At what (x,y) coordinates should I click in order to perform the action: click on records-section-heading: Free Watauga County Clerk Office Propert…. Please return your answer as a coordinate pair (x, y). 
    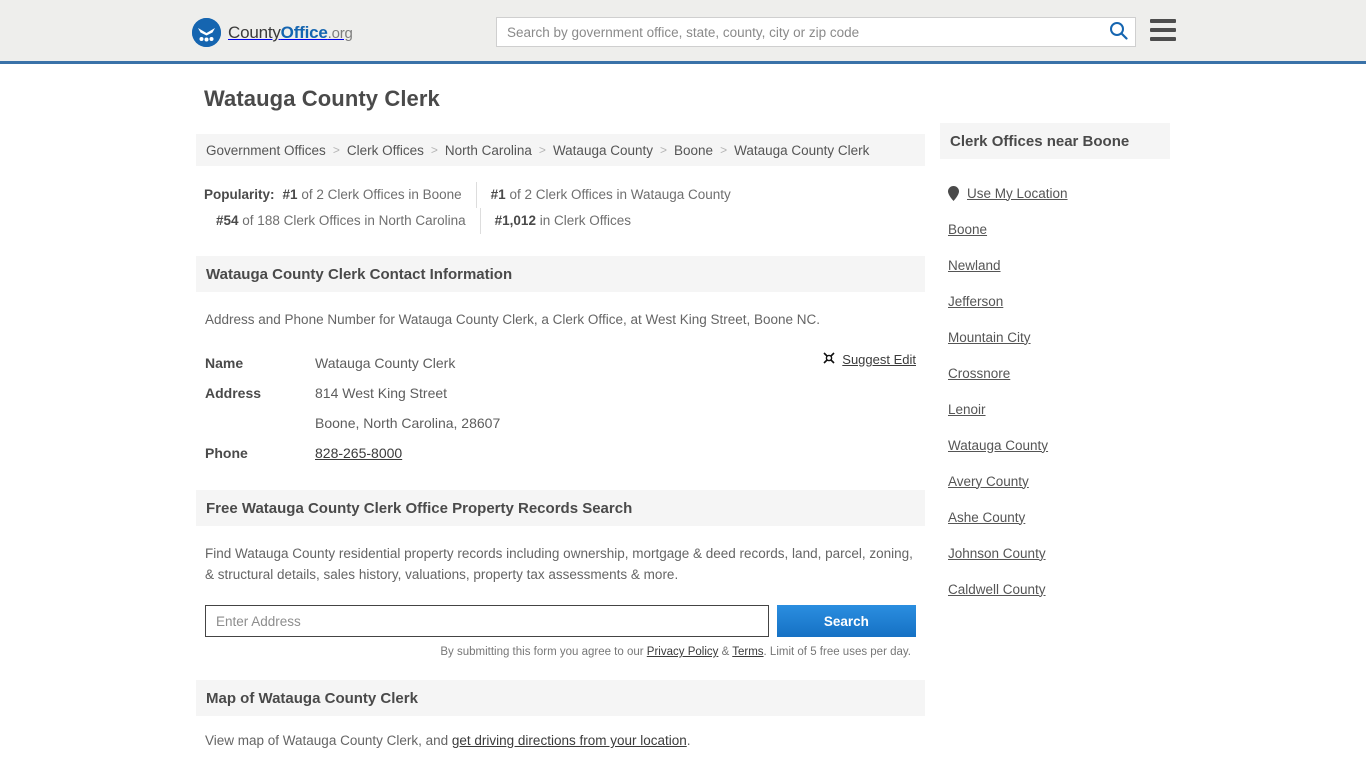
    Looking at the image, I should click on (560, 508).